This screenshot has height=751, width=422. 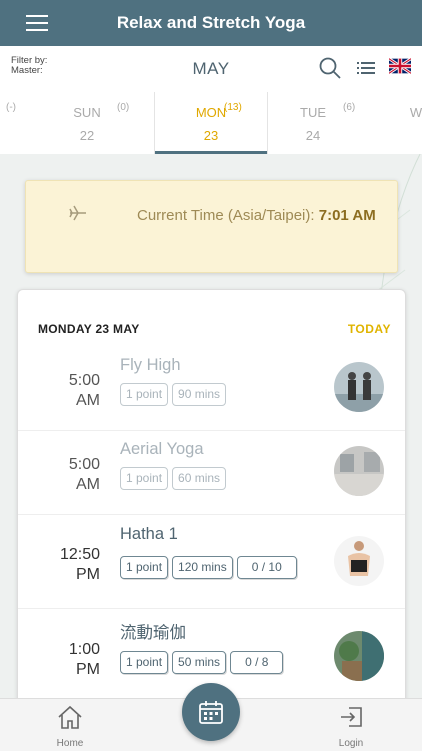 I want to click on nav-home-label: Home, so click(x=70, y=743).